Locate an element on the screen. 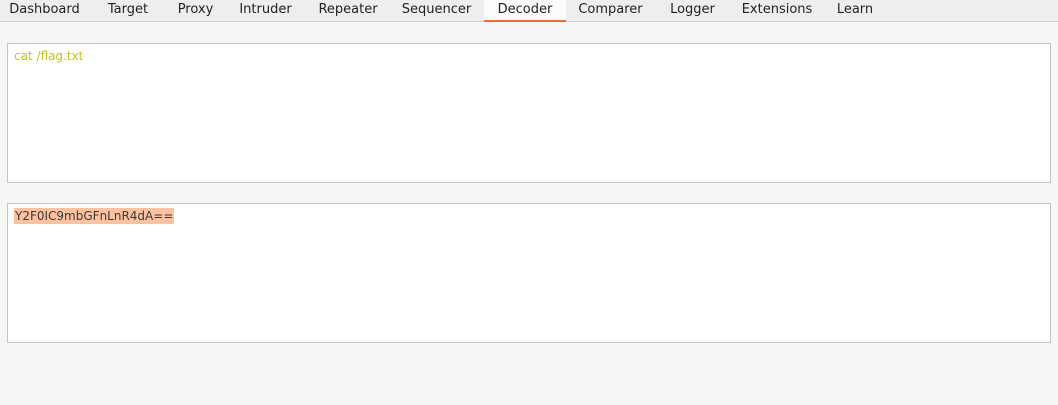 This screenshot has height=405, width=1058. tab-proxy: Proxy is located at coordinates (195, 11).